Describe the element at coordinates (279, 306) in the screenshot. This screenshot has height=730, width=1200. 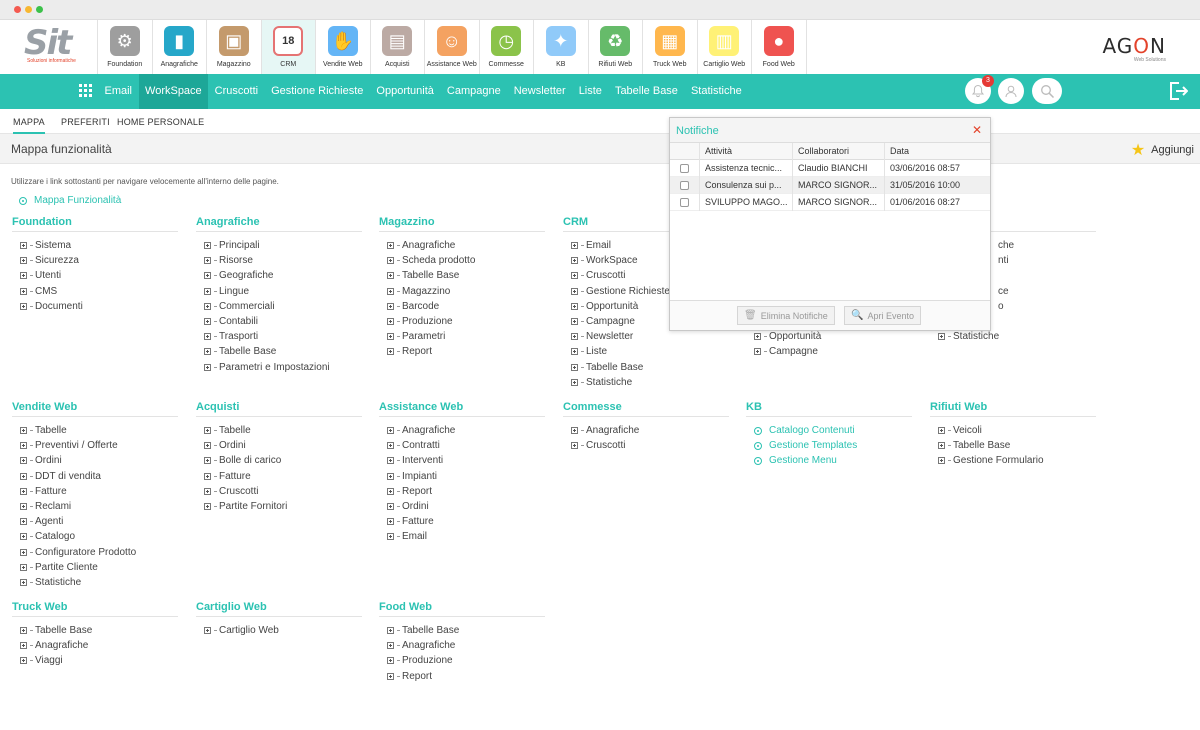
I see `section-link: Commerciali` at that location.